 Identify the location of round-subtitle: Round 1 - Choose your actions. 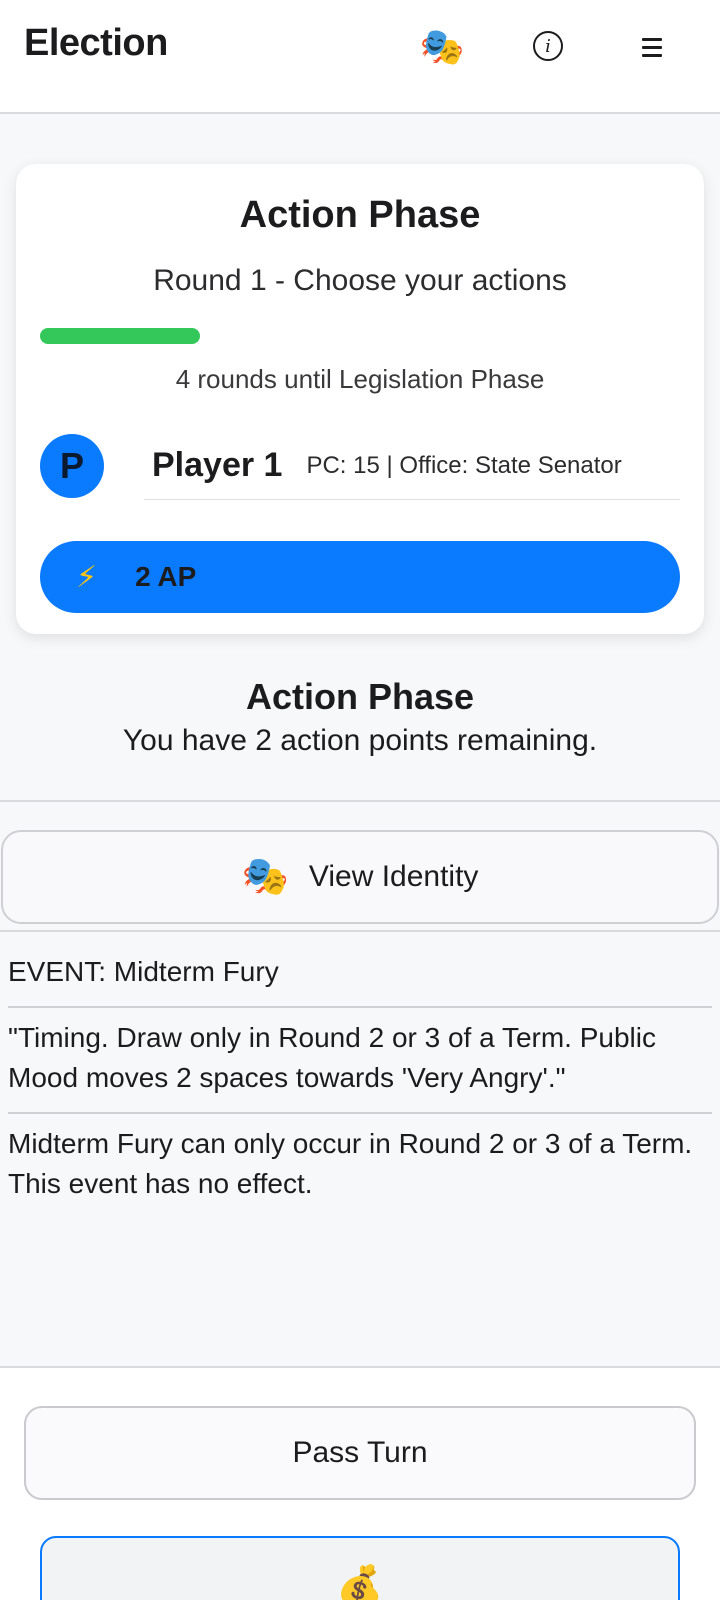
(360, 280).